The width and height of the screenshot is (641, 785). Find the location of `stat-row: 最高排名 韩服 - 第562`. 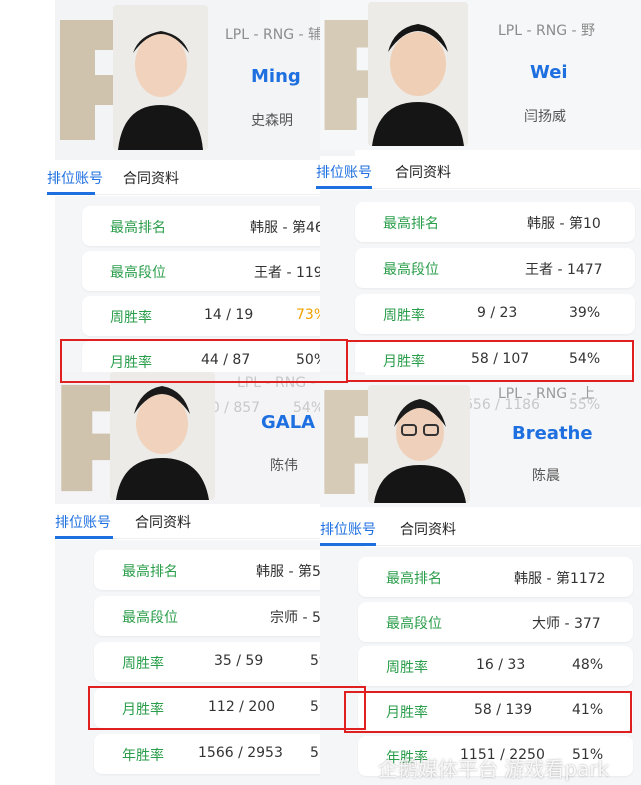

stat-row: 最高排名 韩服 - 第562 is located at coordinates (226, 570).